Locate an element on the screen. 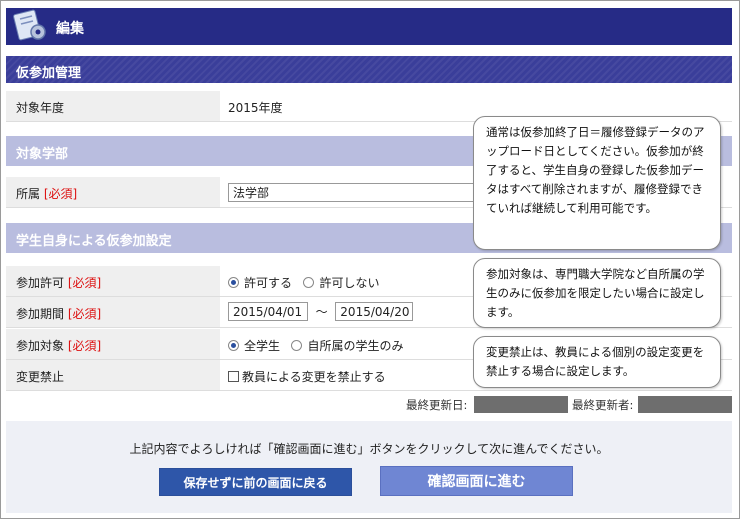 Image resolution: width=740 pixels, height=519 pixels. radio-all-students is located at coordinates (233, 345).